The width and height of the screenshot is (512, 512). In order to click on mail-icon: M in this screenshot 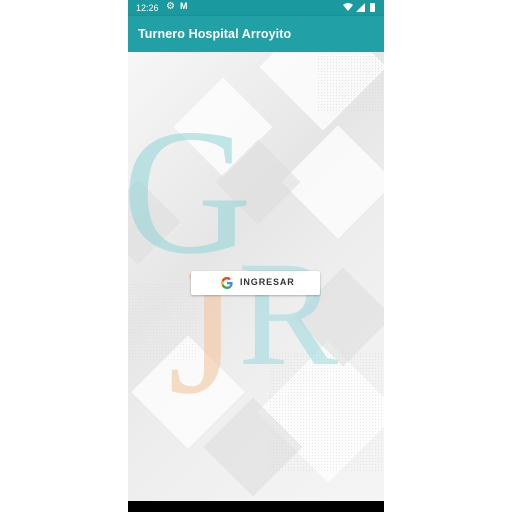, I will do `click(184, 6)`.